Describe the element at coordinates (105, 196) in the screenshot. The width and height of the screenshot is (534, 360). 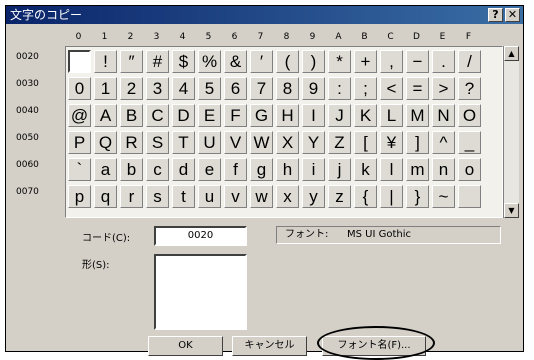
I see `character-cell: q` at that location.